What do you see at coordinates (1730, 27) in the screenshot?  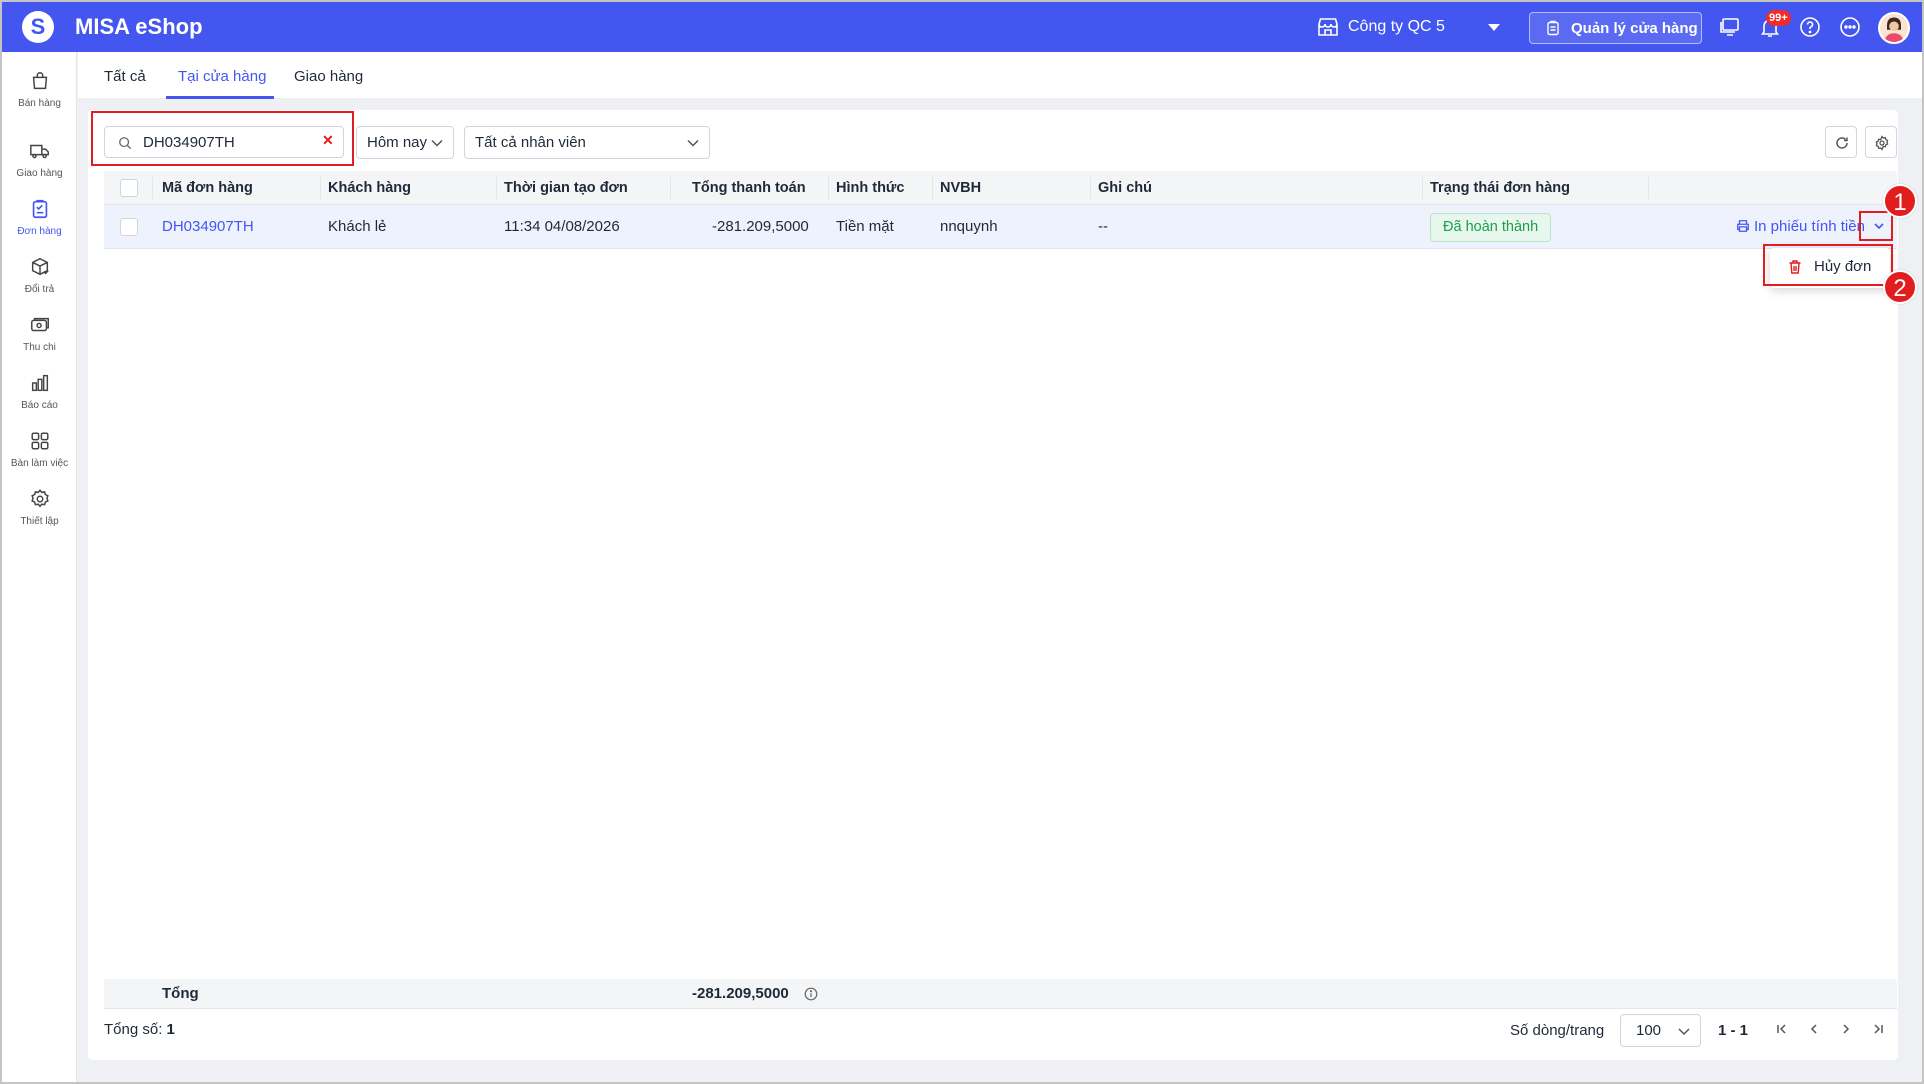 I see `monitor-icon` at bounding box center [1730, 27].